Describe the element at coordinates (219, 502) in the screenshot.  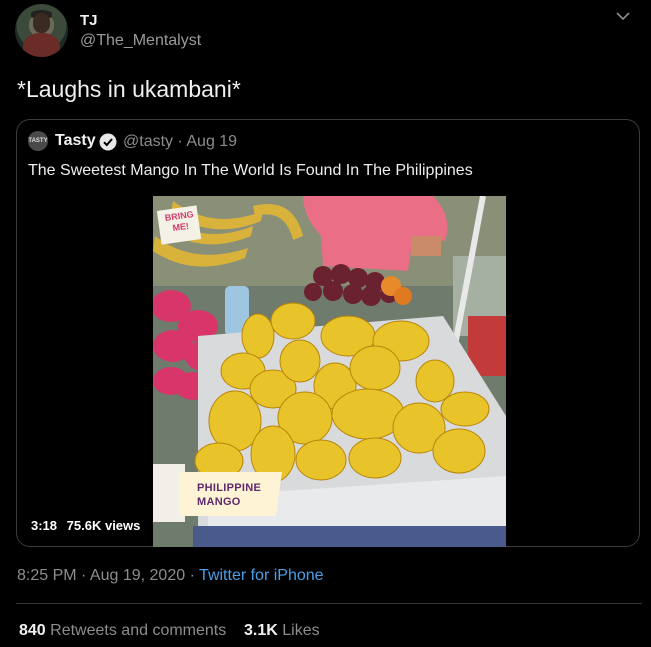
I see `caption-line-2: MANGO` at that location.